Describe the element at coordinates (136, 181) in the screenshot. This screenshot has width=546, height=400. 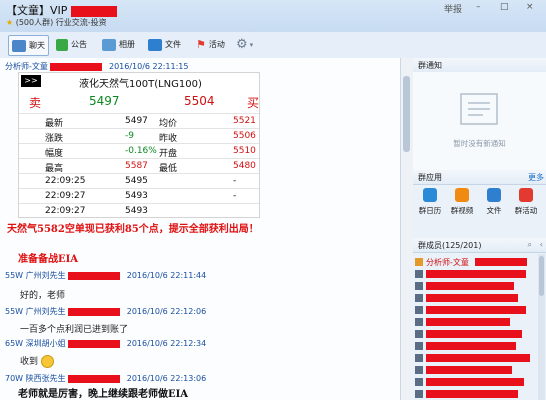
I see `quote-cell: 5495` at that location.